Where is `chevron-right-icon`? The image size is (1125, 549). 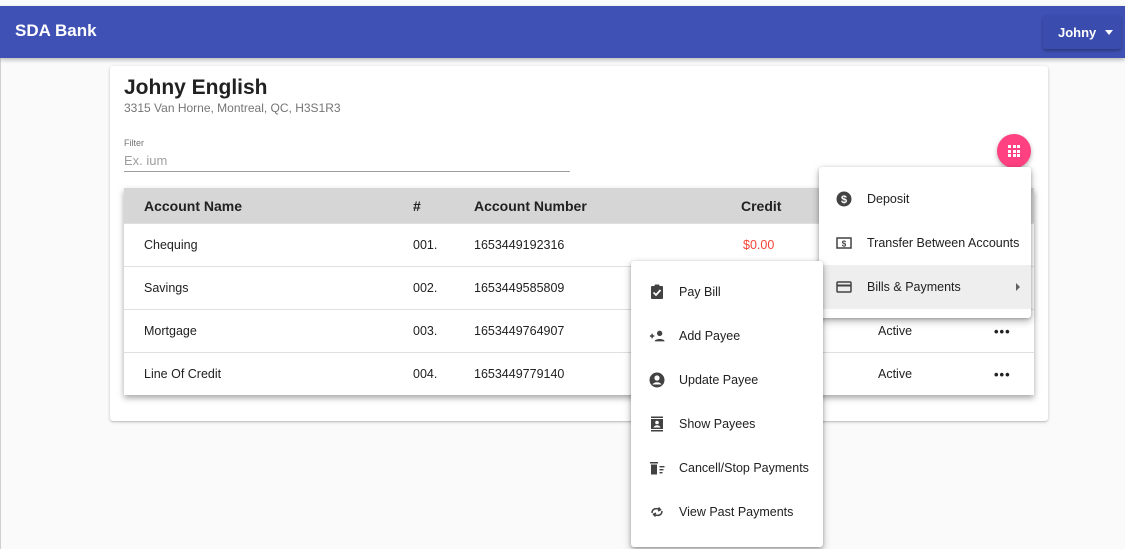
chevron-right-icon is located at coordinates (1018, 287).